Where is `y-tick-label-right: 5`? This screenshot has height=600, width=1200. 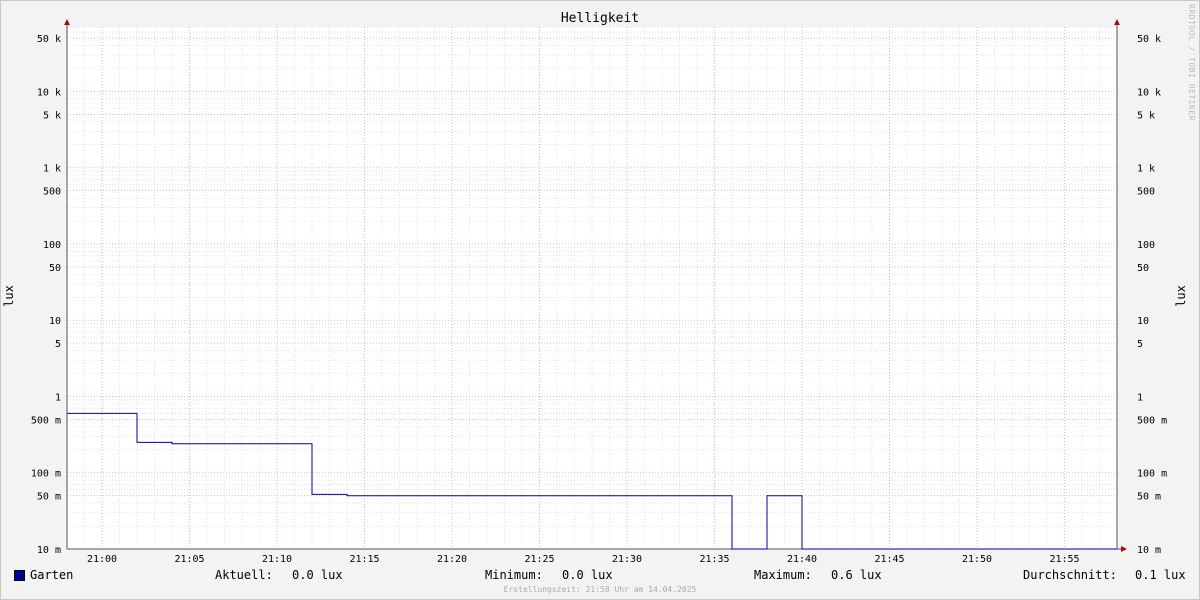
y-tick-label-right: 5 is located at coordinates (1140, 344).